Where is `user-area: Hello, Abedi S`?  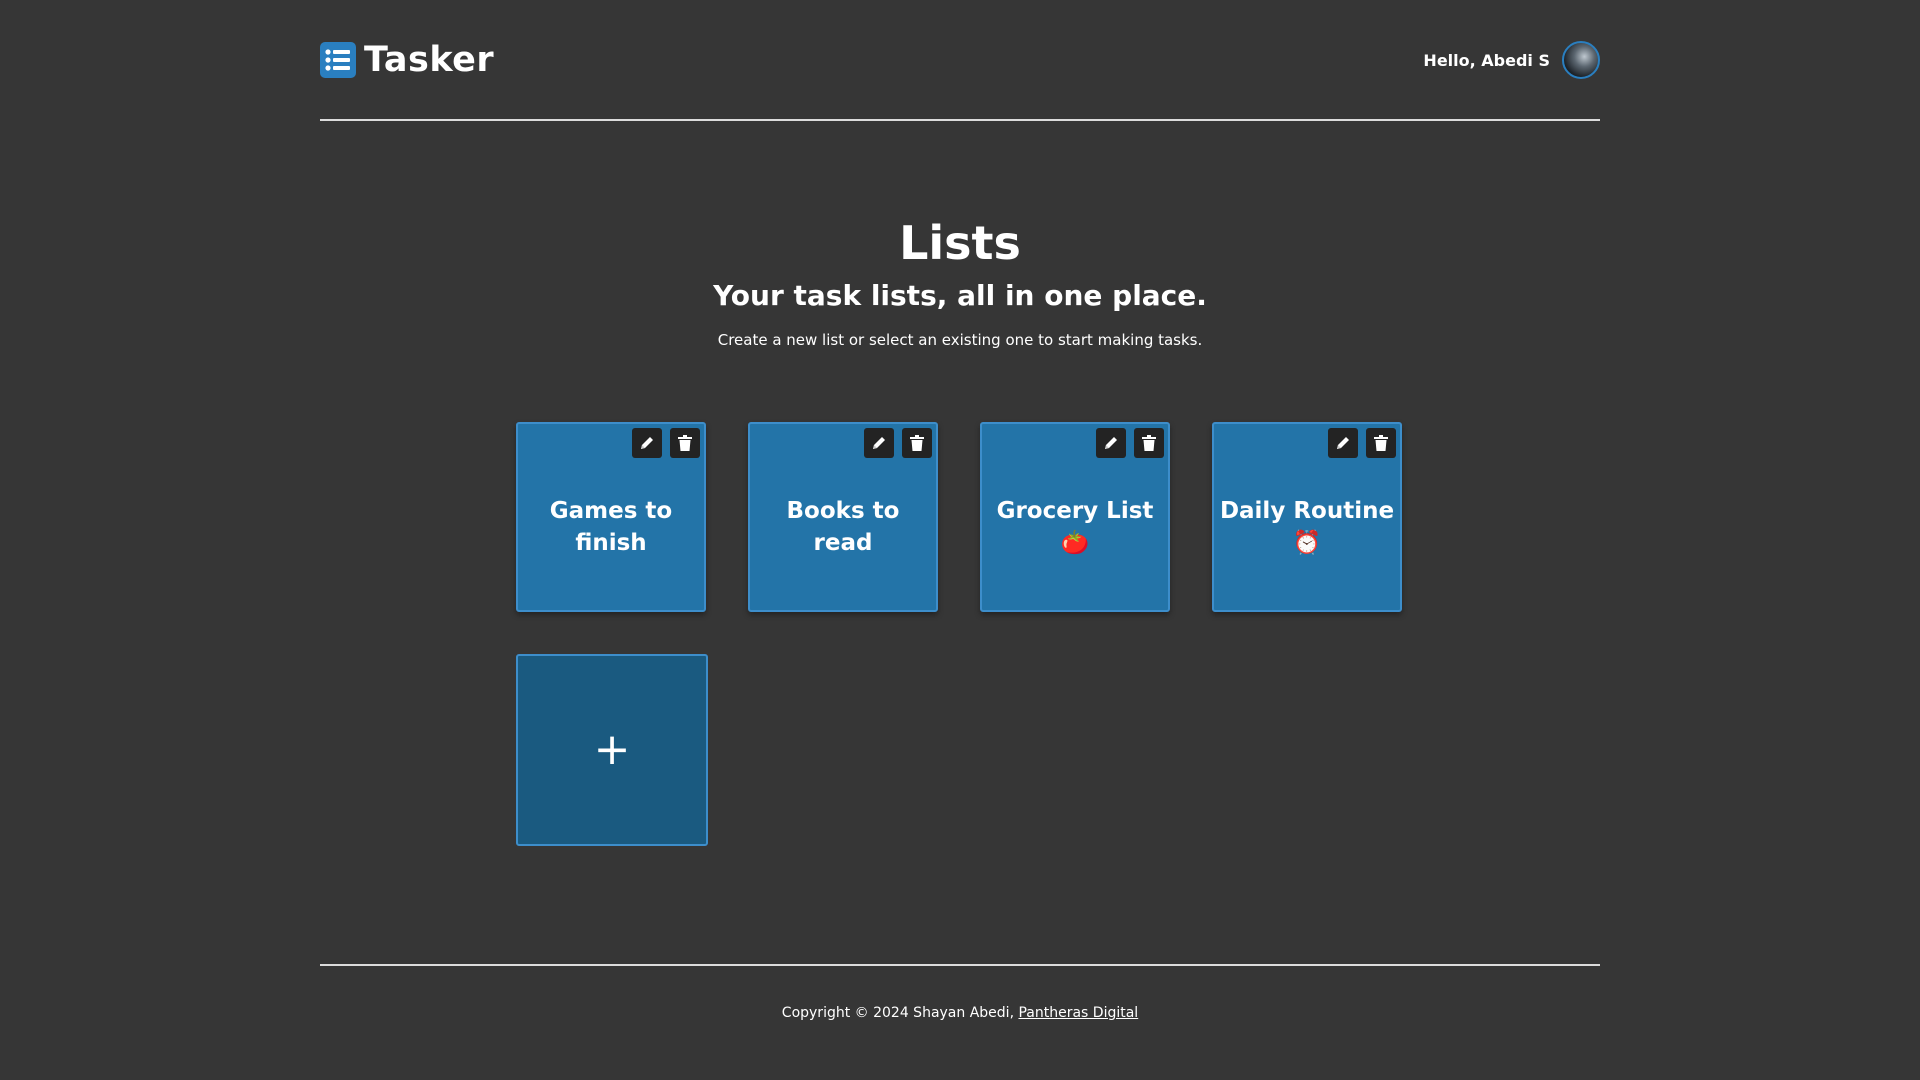 user-area: Hello, Abedi S is located at coordinates (1511, 60).